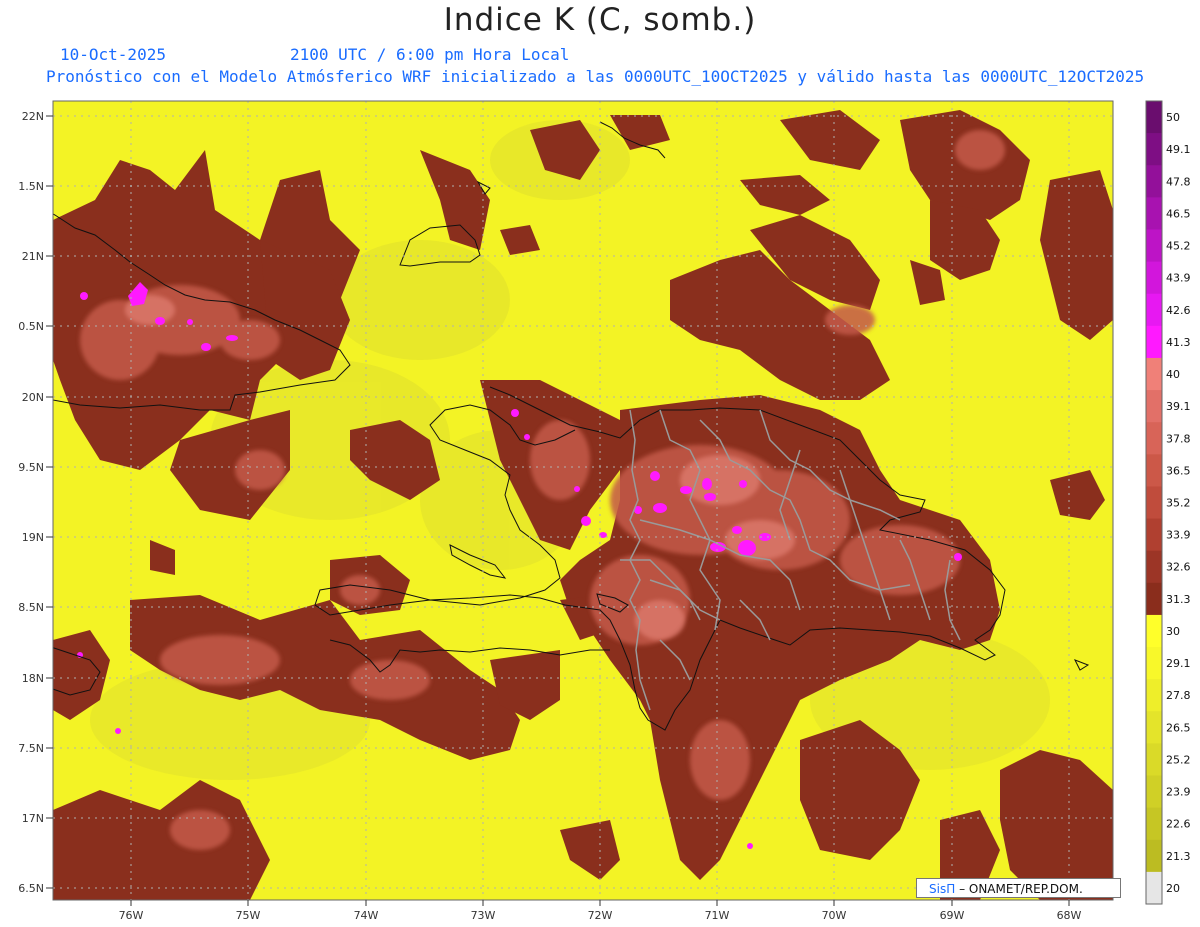  I want to click on colorbar-label: 35.2, so click(1178, 503).